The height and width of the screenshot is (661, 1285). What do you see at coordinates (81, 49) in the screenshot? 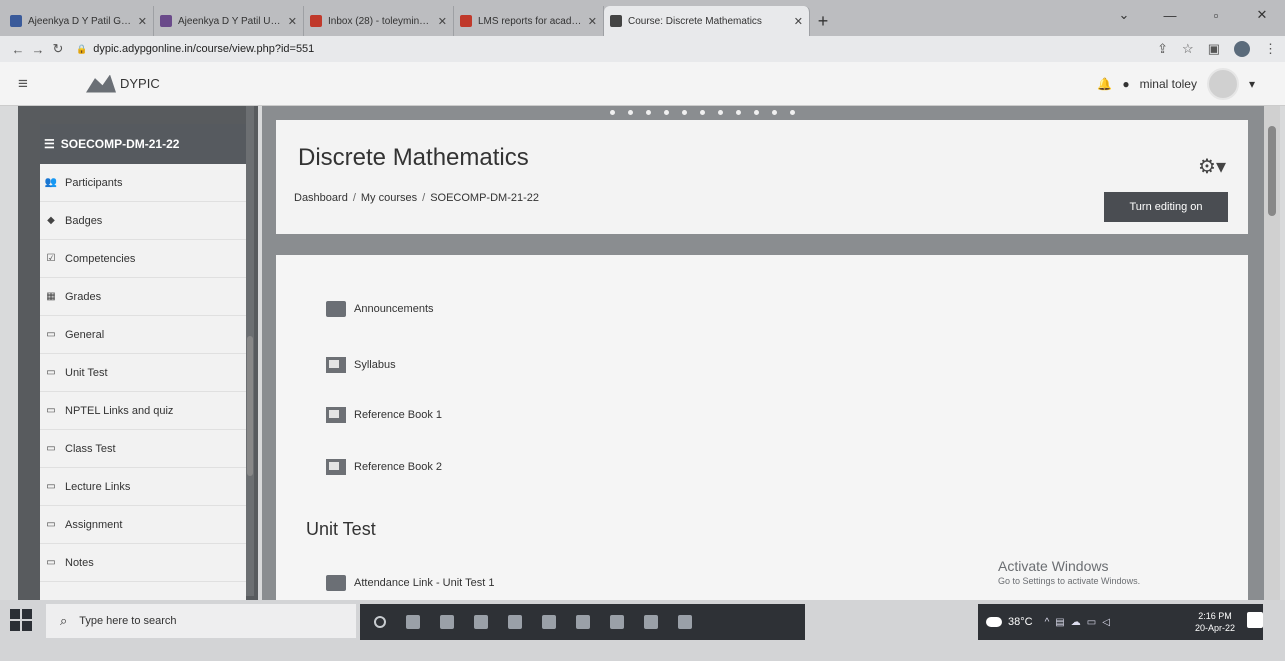
I see `lock-icon: 🔒` at bounding box center [81, 49].